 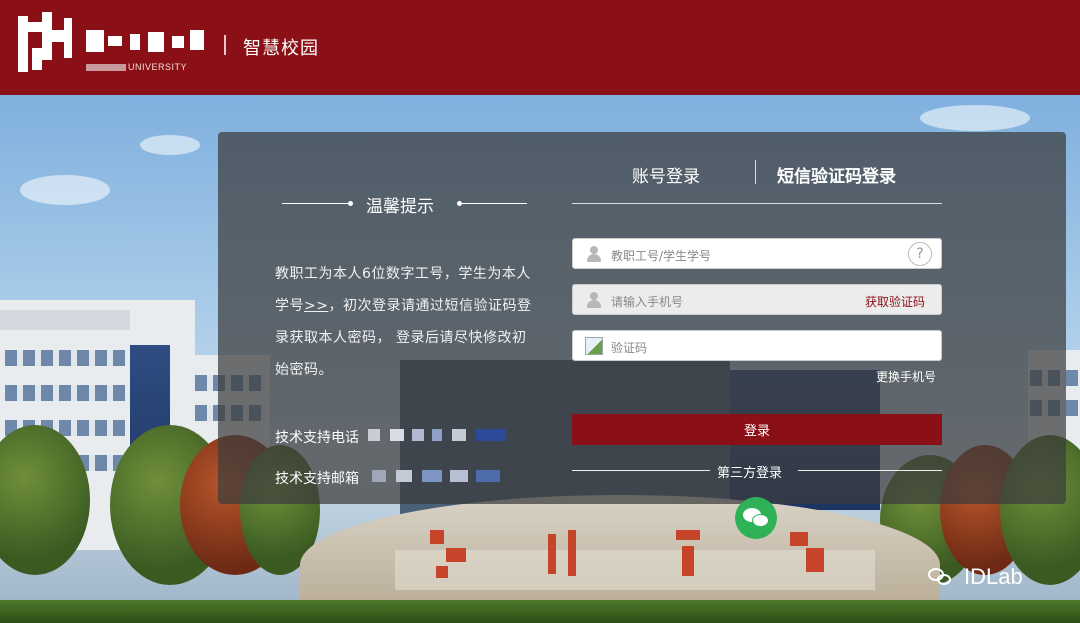 What do you see at coordinates (757, 429) in the screenshot?
I see `login-button: 登录` at bounding box center [757, 429].